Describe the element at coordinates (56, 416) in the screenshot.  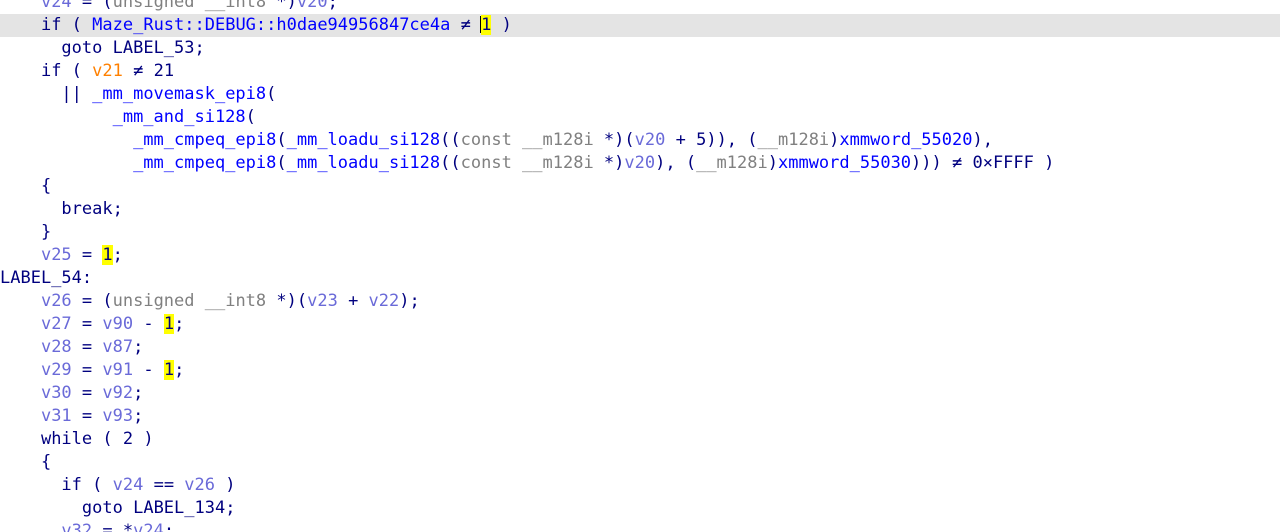
I see `code-token: v31` at that location.